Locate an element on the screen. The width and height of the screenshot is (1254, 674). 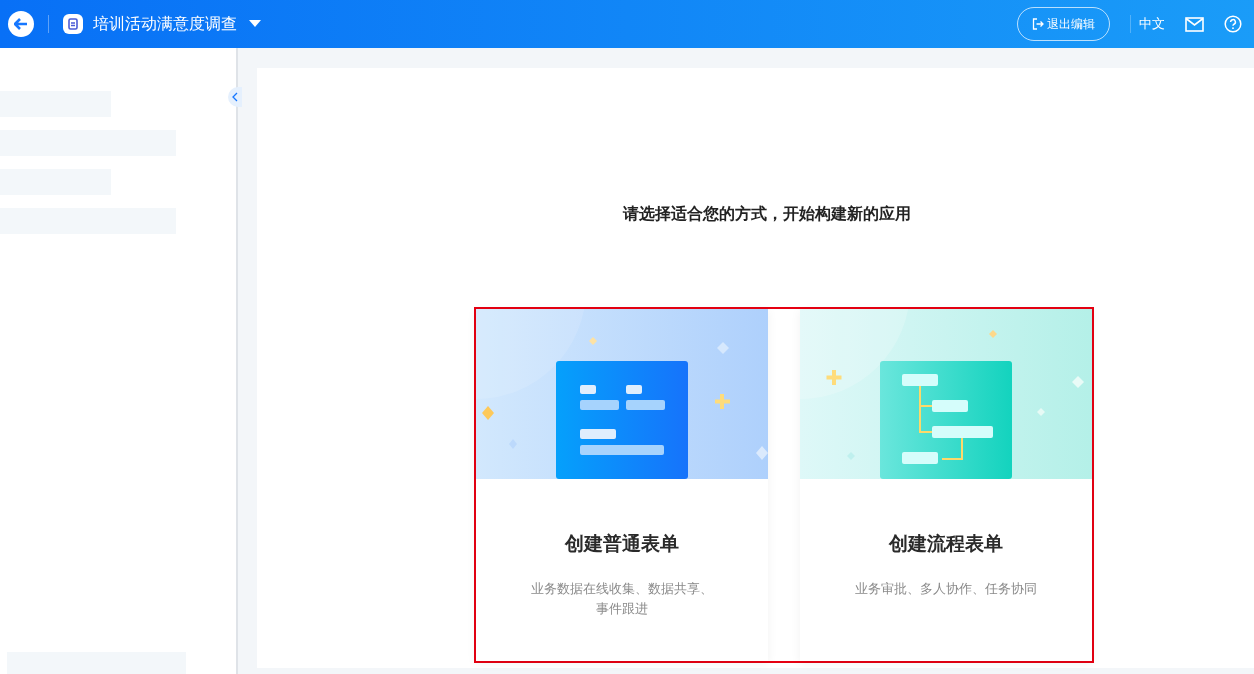
card-description: 业务数据在线收集、数据共享、事件跟进 is located at coordinates (622, 599).